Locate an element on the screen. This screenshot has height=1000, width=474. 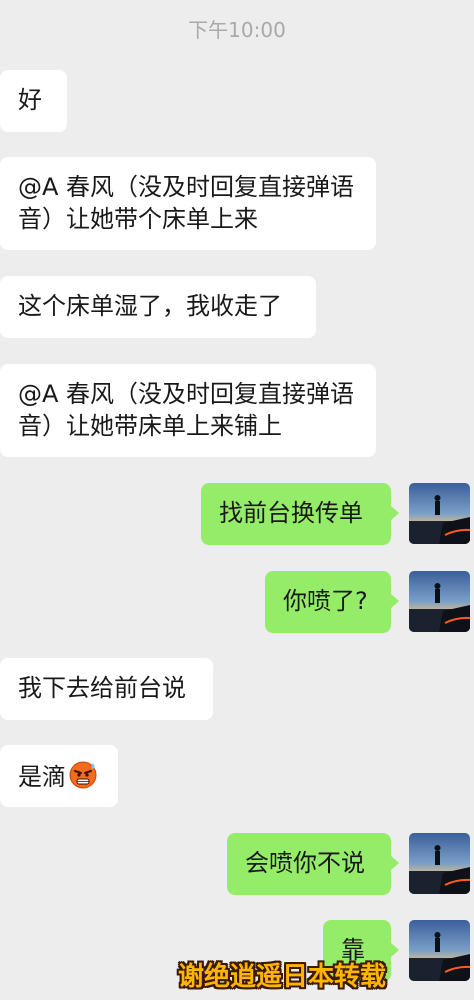
message-text: 会喷你不说 is located at coordinates (305, 863).